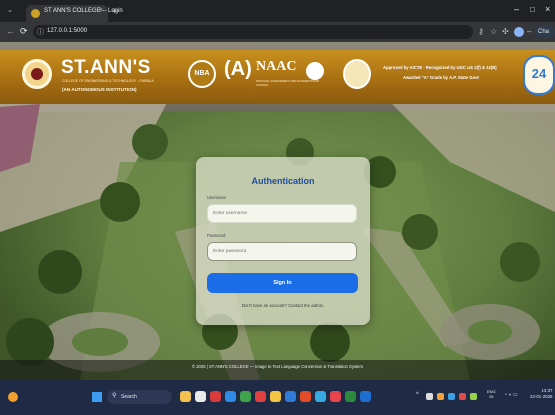 This screenshot has height=415, width=555. What do you see at coordinates (129, 397) in the screenshot?
I see `search-label: Search` at bounding box center [129, 397].